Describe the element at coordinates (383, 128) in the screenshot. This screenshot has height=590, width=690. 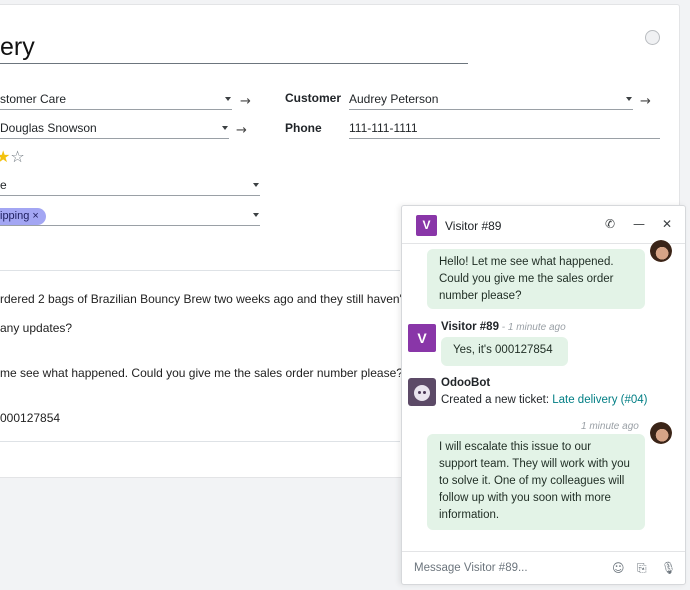
I see `phone-value: 111-111-1111` at that location.